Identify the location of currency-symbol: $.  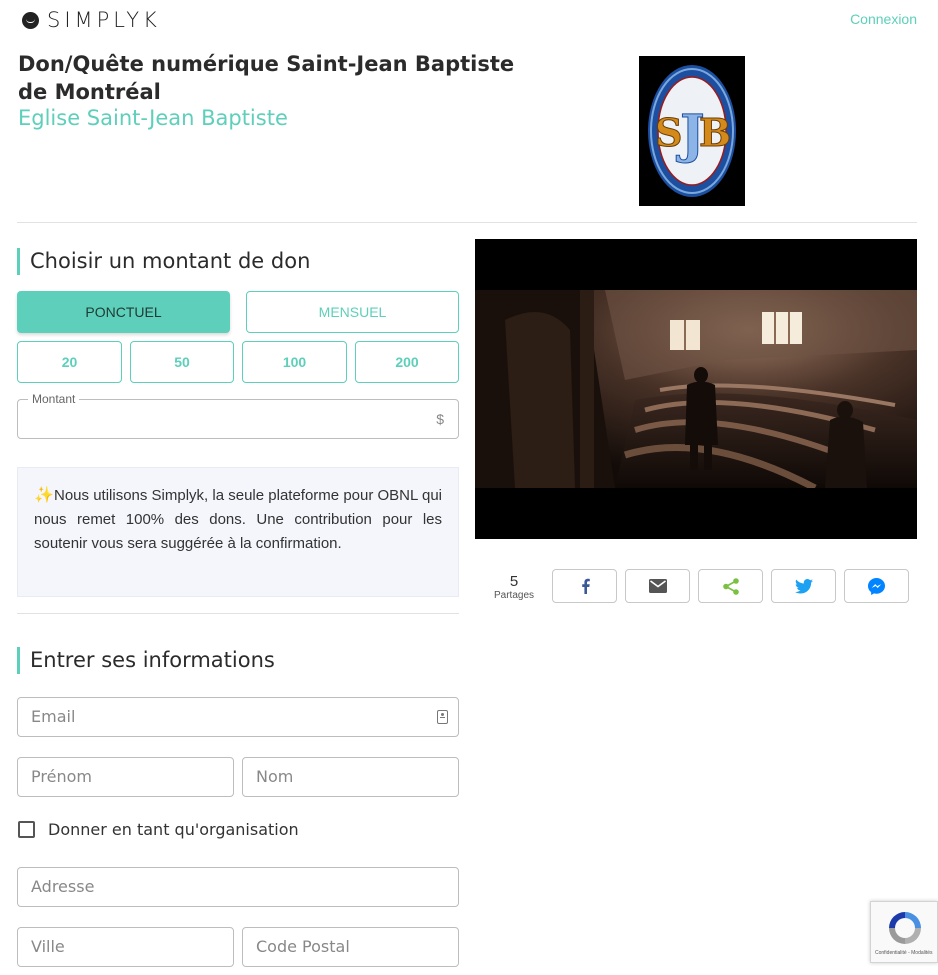
(440, 419).